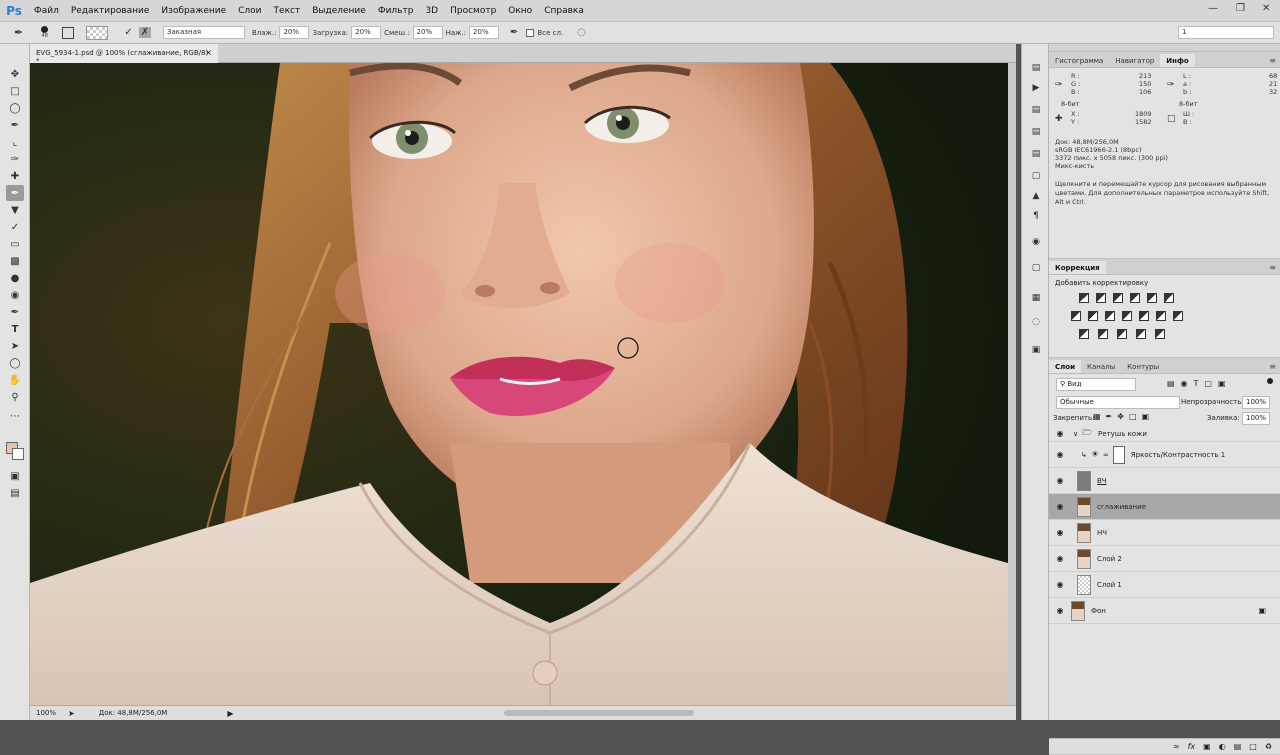 Image resolution: width=1280 pixels, height=755 pixels. Describe the element at coordinates (1135, 298) in the screenshot. I see `exposure-adjust-icon` at that location.